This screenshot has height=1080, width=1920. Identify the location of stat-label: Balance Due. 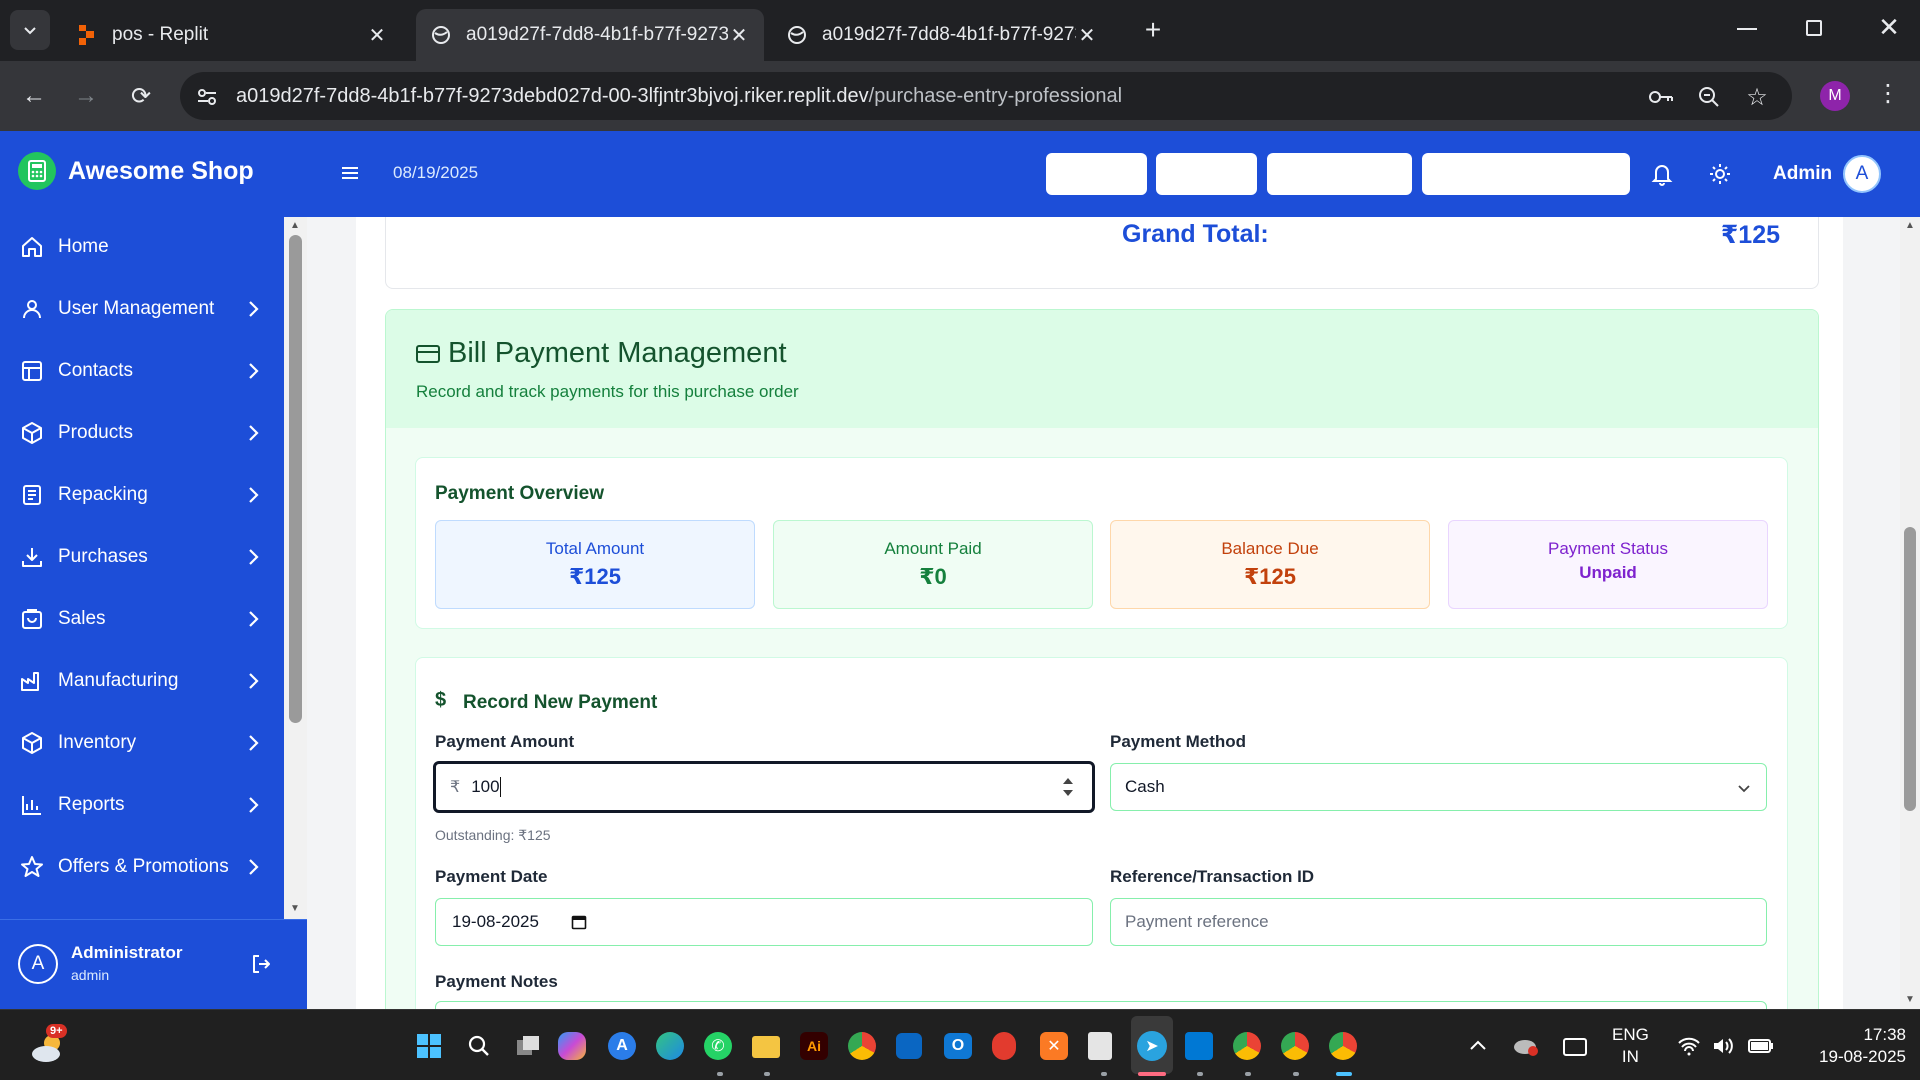
(1270, 548).